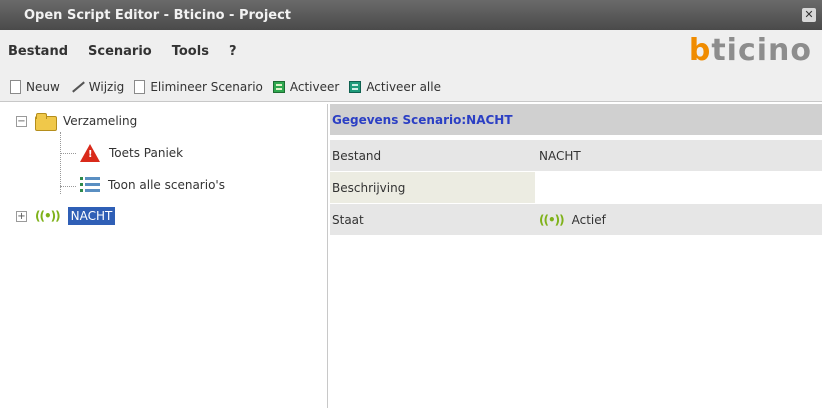 The width and height of the screenshot is (822, 408). Describe the element at coordinates (91, 216) in the screenshot. I see `tree-label-nacht: NACHT` at that location.